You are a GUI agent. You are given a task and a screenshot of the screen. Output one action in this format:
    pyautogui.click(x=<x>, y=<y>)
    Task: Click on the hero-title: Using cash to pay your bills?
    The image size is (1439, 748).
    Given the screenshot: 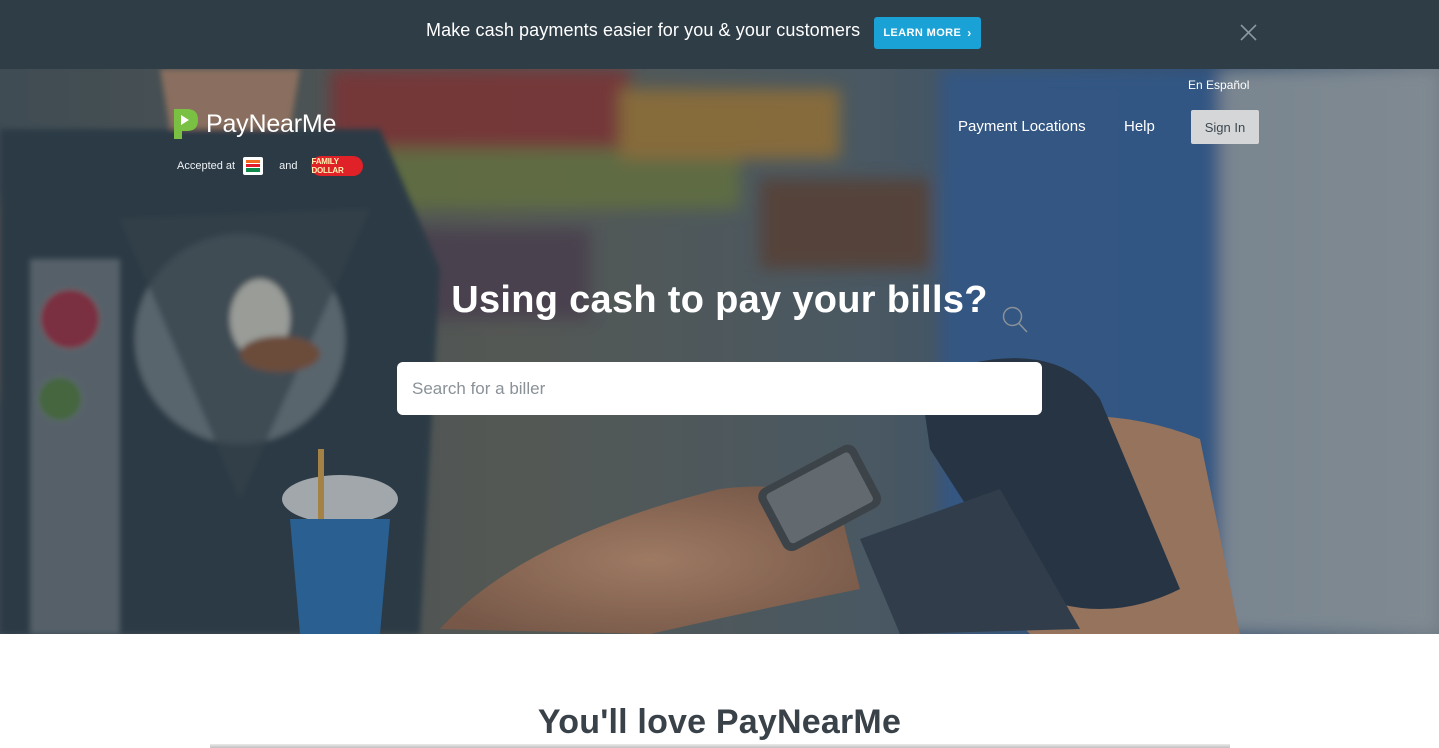 What is the action you would take?
    pyautogui.click(x=719, y=300)
    